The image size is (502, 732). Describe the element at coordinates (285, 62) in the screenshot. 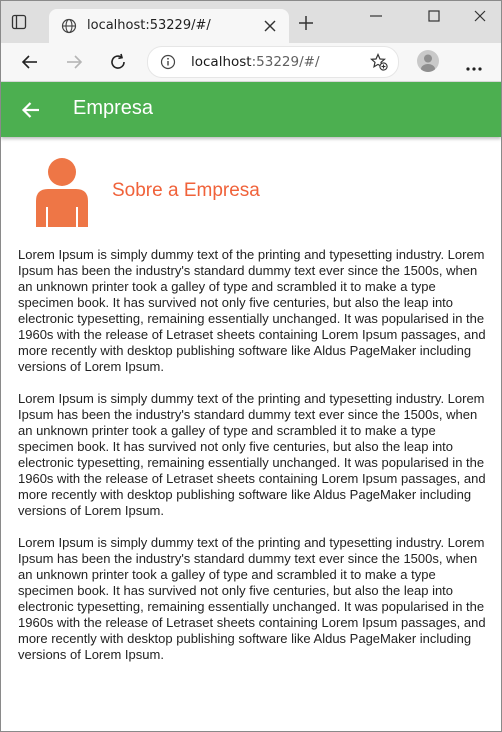

I see `url-rest: :53229/#/` at that location.